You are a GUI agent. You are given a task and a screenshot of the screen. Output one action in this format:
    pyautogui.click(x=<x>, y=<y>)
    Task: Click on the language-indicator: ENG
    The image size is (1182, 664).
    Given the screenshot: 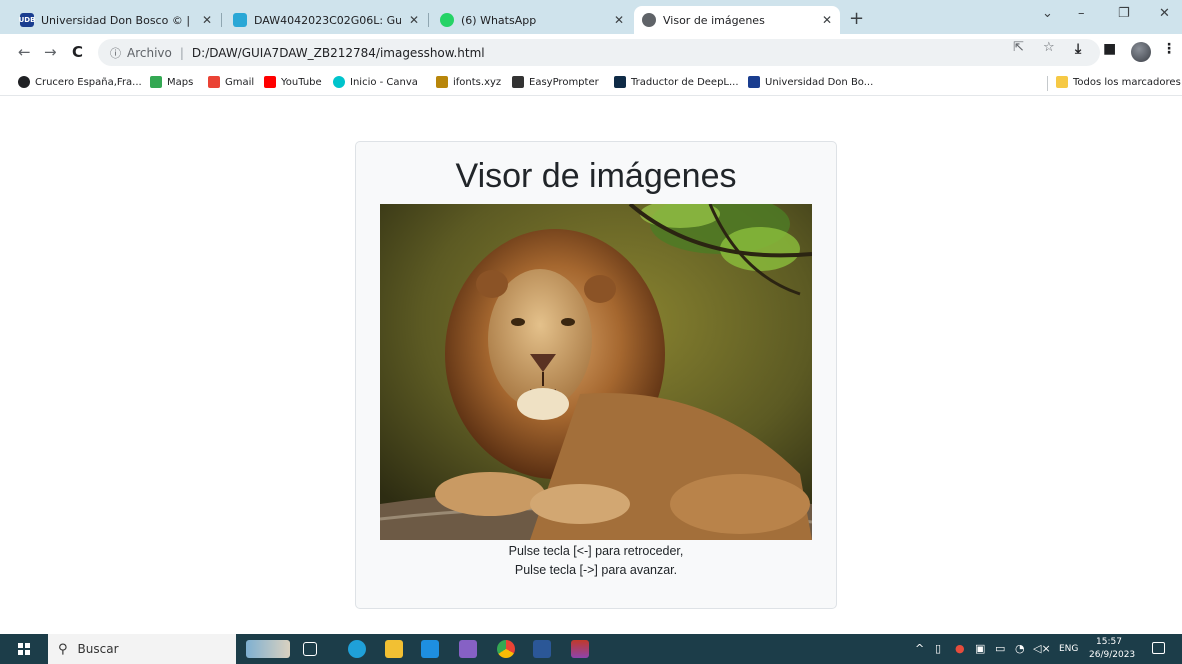 What is the action you would take?
    pyautogui.click(x=1068, y=649)
    